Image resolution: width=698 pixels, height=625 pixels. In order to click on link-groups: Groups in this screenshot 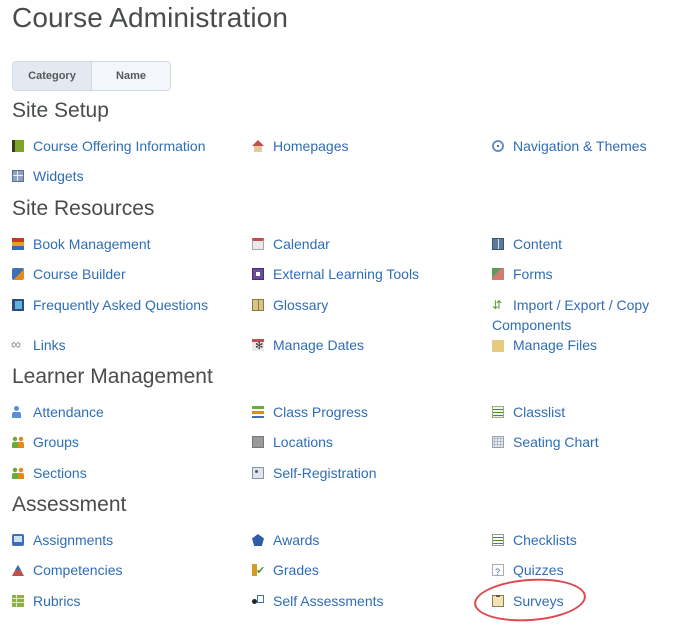, I will do `click(45, 442)`.